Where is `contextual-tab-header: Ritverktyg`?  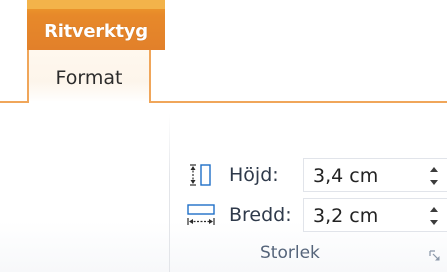 contextual-tab-header: Ritverktyg is located at coordinates (96, 25).